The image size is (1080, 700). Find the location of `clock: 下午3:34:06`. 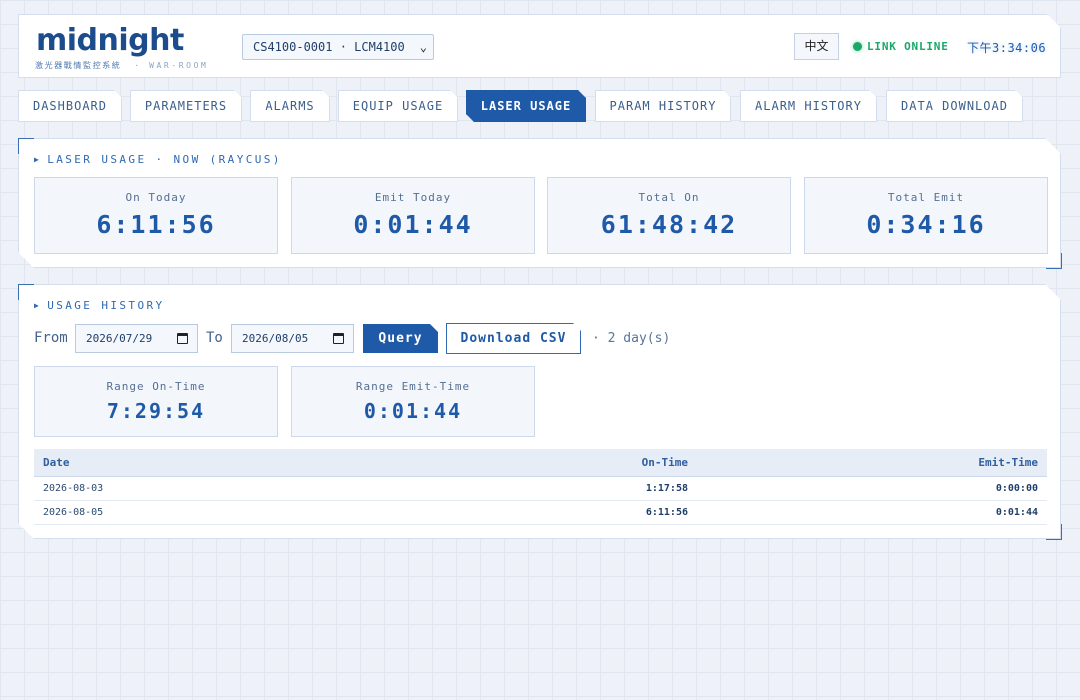

clock: 下午3:34:06 is located at coordinates (1007, 48).